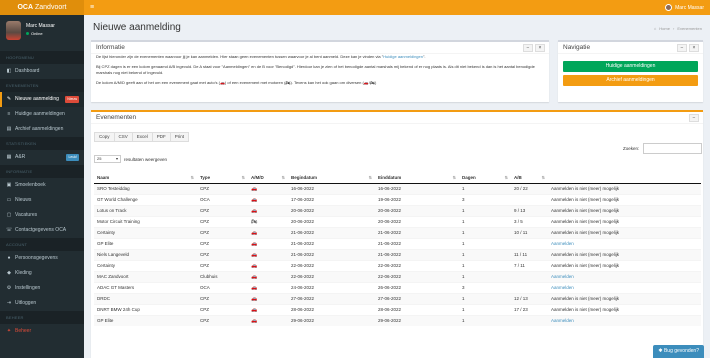  What do you see at coordinates (331, 188) in the screenshot?
I see `table-cell: 16-06-2022` at bounding box center [331, 188].